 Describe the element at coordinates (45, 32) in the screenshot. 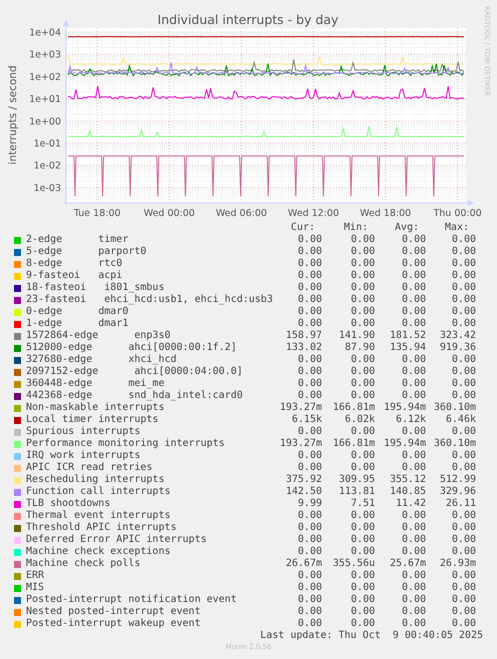

I see `tick-label: 1e+04` at that location.